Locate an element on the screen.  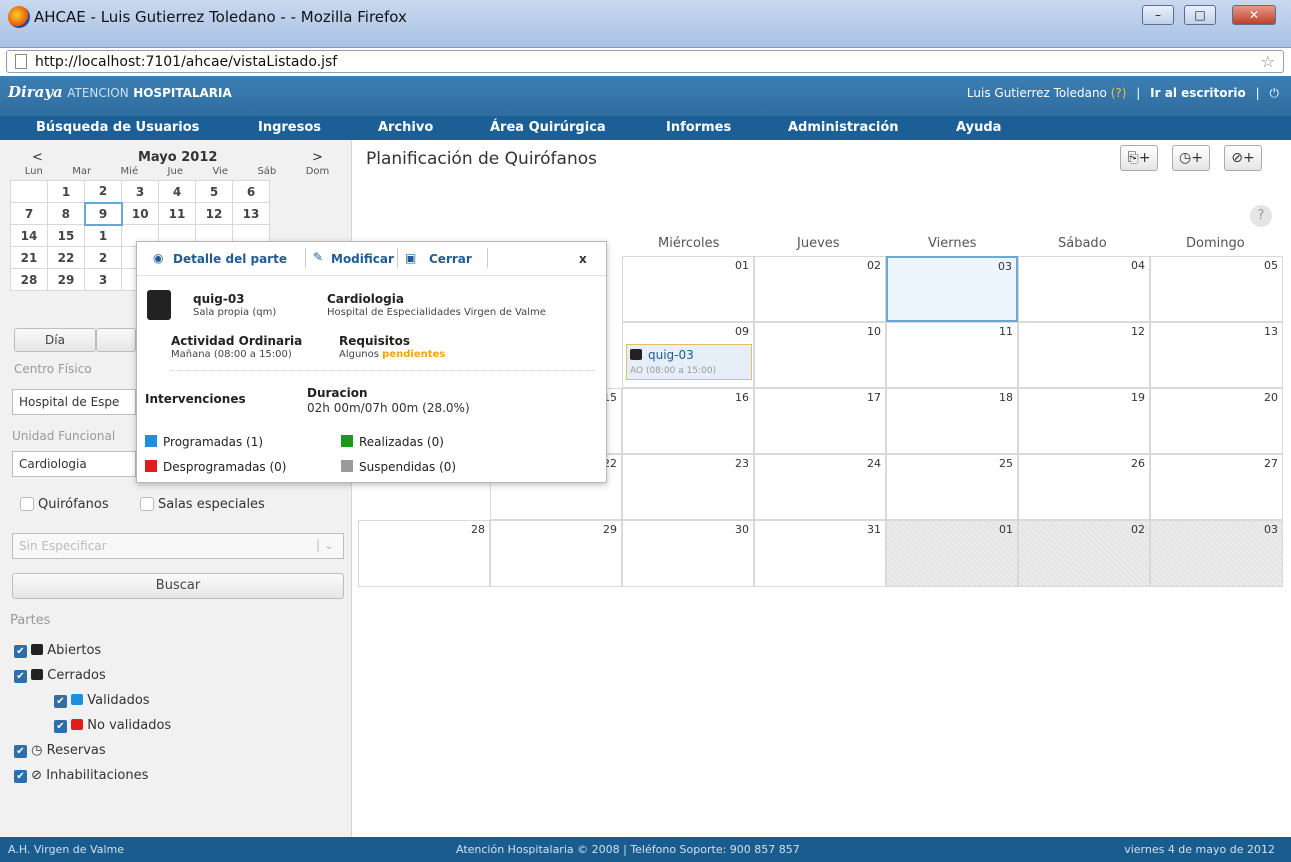
cal-day: 5 is located at coordinates (214, 191).